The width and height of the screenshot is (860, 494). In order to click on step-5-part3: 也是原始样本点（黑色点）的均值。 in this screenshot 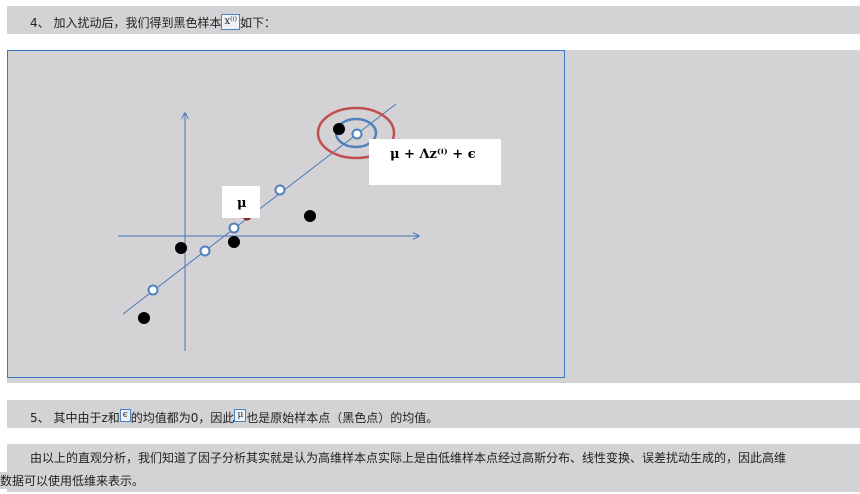, I will do `click(342, 418)`.